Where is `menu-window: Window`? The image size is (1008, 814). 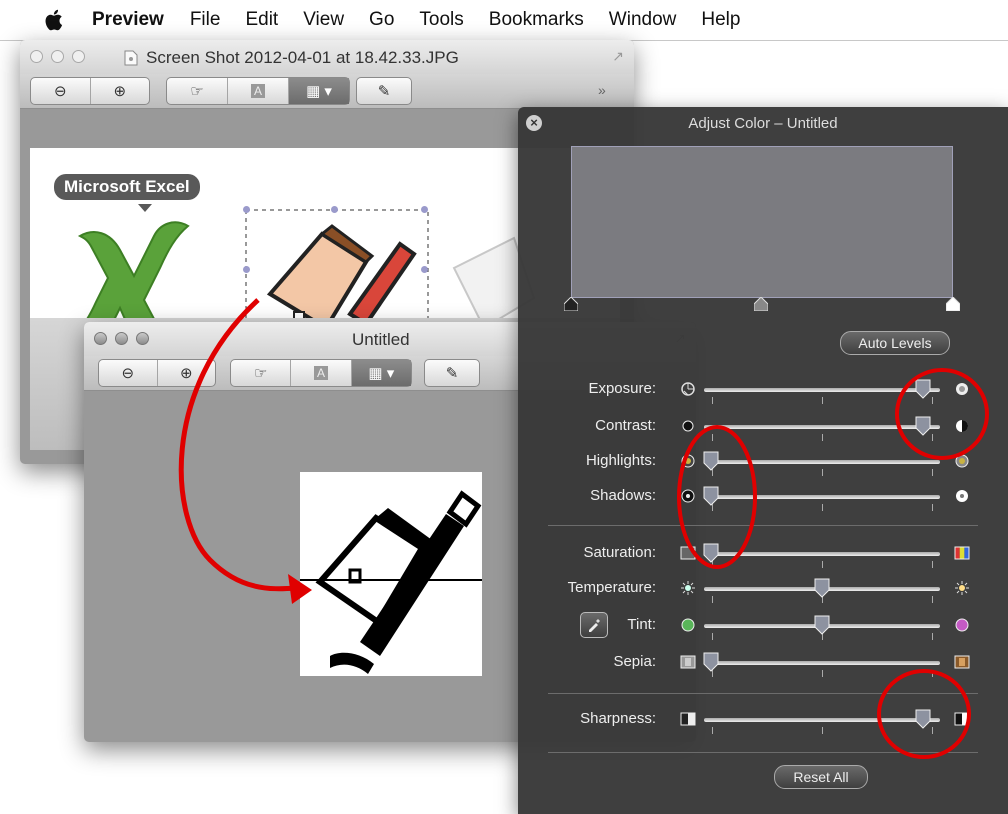 menu-window: Window is located at coordinates (643, 20).